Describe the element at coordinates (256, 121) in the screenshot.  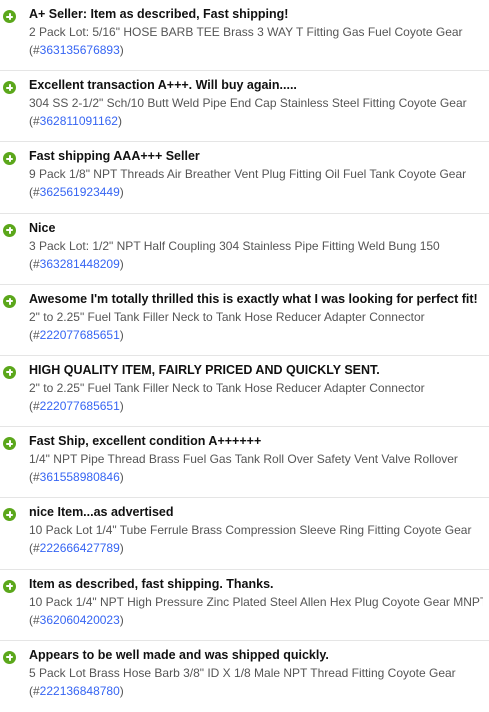
I see `item-id-line: (#362811091162)` at that location.